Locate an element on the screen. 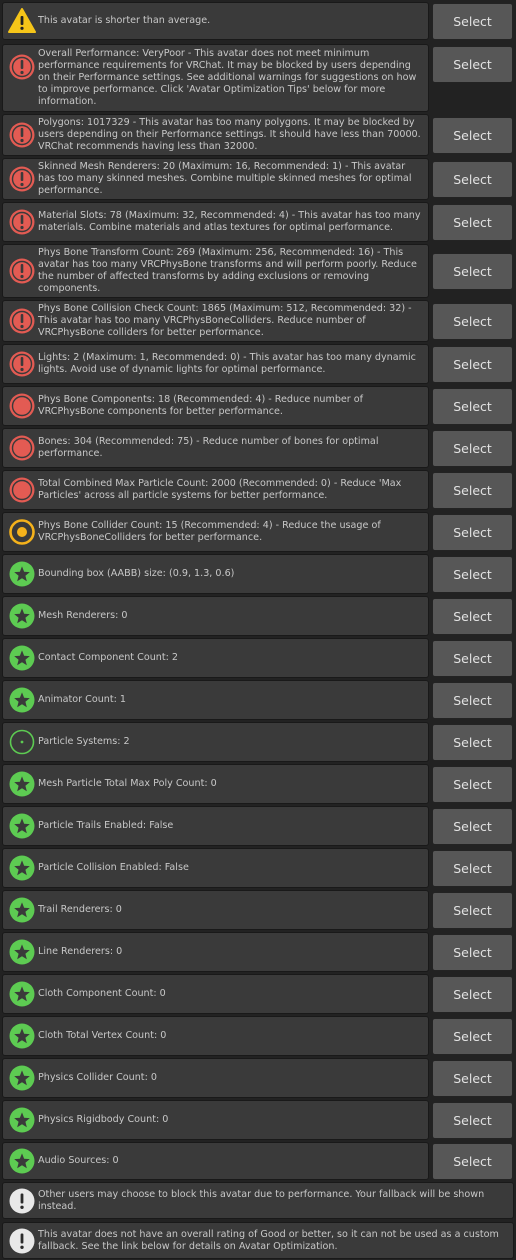 The width and height of the screenshot is (516, 1260). validation-message-row: Mesh Particle Total Max Poly Count: 0 is located at coordinates (215, 784).